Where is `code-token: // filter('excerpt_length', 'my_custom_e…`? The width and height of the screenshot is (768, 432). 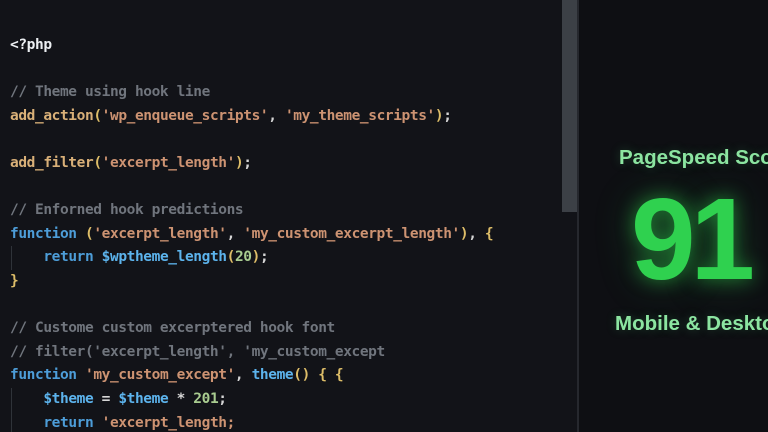 code-token: // filter('excerpt_length', 'my_custom_e… is located at coordinates (197, 351).